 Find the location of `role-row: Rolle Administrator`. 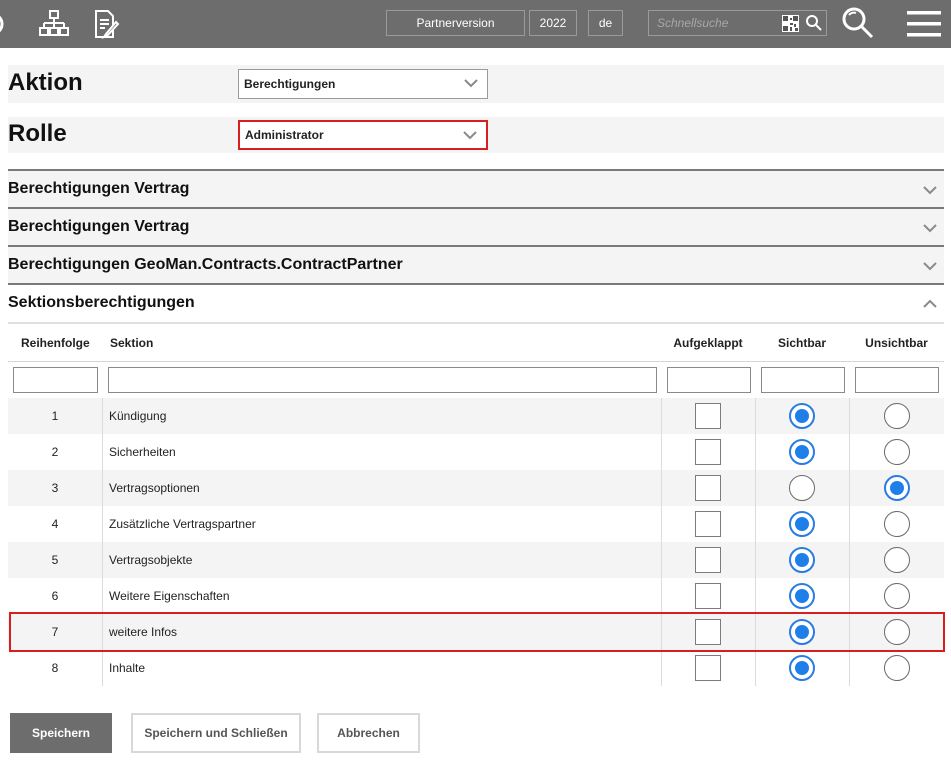

role-row: Rolle Administrator is located at coordinates (476, 135).